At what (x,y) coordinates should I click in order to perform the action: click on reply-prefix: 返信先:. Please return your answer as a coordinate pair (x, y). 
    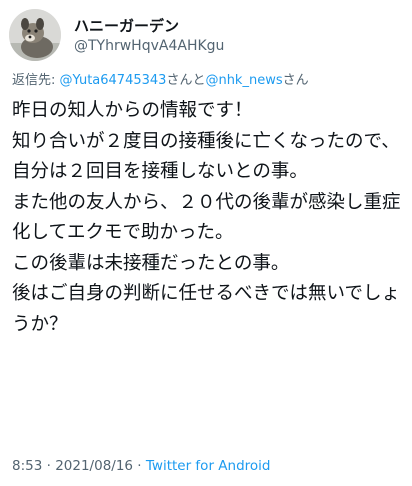
    Looking at the image, I should click on (36, 80).